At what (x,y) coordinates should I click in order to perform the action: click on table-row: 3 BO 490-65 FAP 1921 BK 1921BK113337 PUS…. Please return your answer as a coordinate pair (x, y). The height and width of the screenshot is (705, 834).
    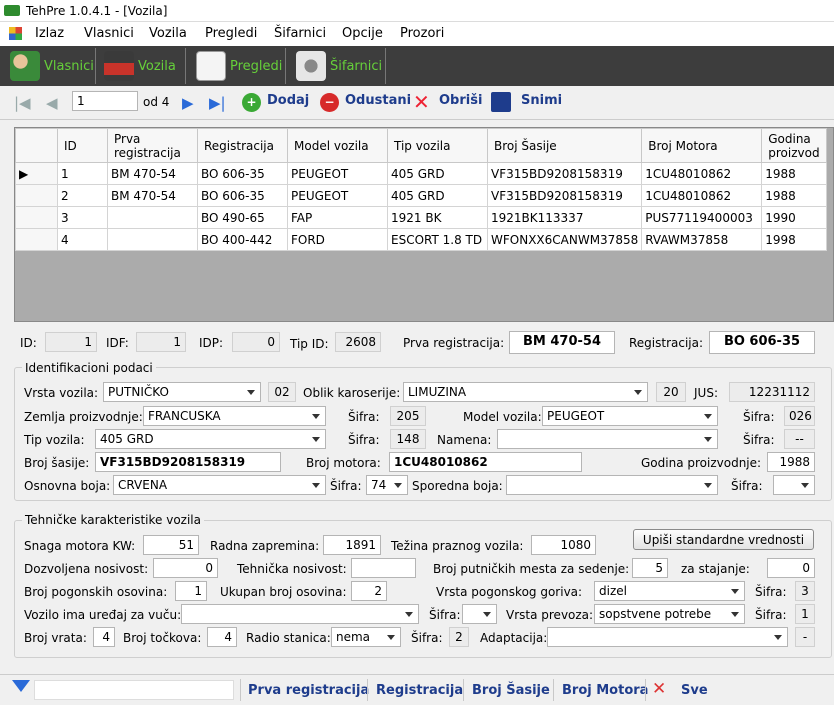
    Looking at the image, I should click on (421, 217).